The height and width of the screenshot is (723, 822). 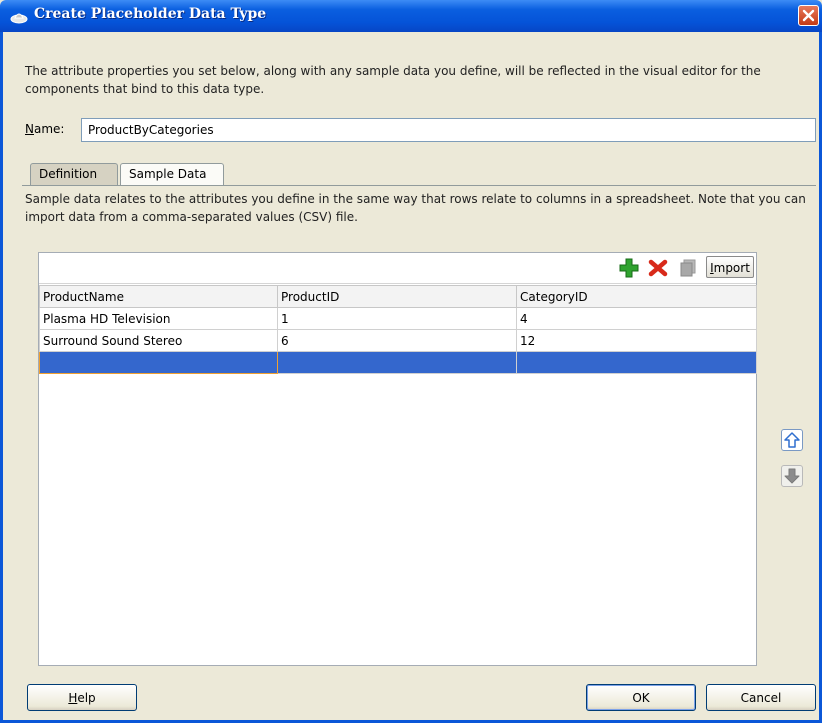 I want to click on arrow-down-icon, so click(x=792, y=476).